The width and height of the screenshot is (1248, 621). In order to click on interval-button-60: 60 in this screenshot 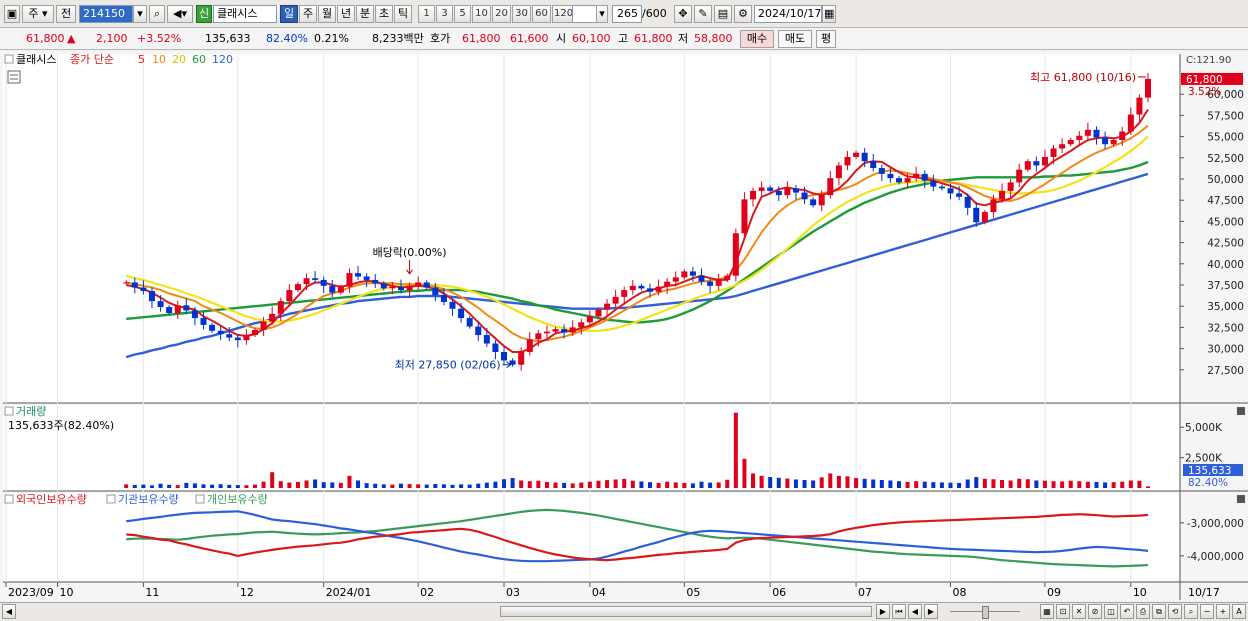, I will do `click(541, 14)`.